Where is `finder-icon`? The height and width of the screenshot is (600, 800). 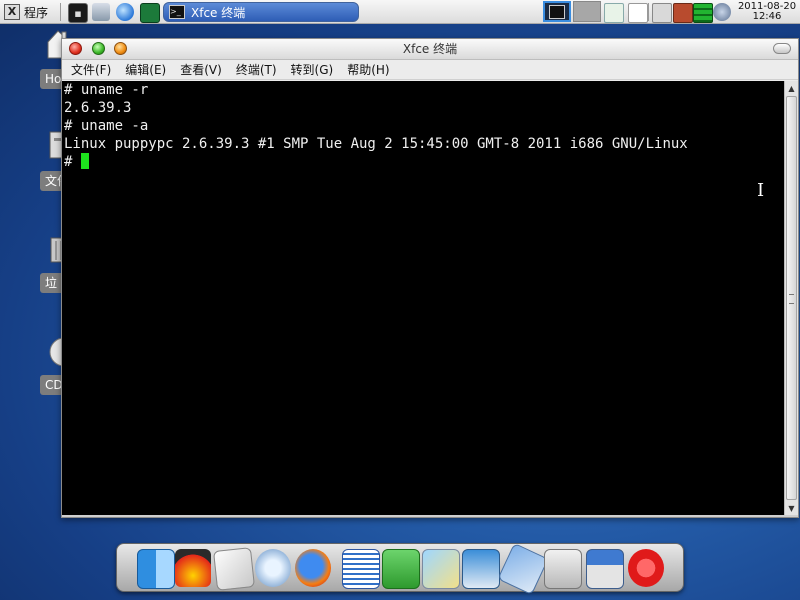
finder-icon is located at coordinates (156, 569).